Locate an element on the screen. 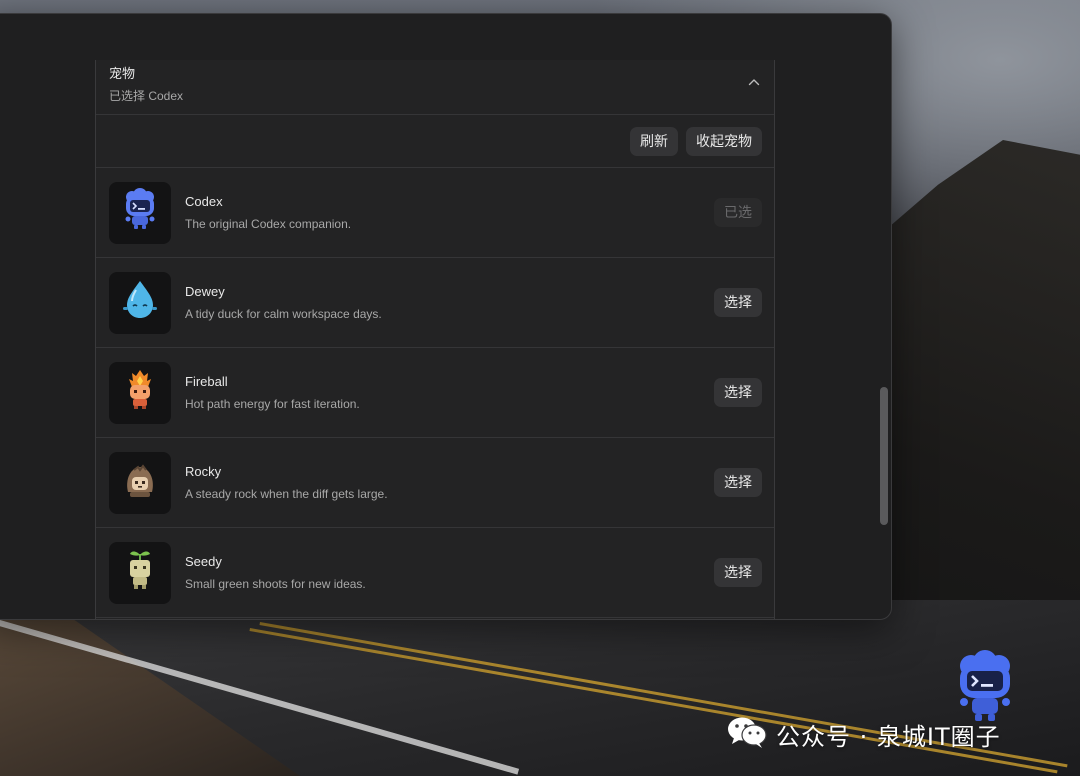 Image resolution: width=1080 pixels, height=776 pixels. pet-text: Codex The original Codex companion. is located at coordinates (449, 213).